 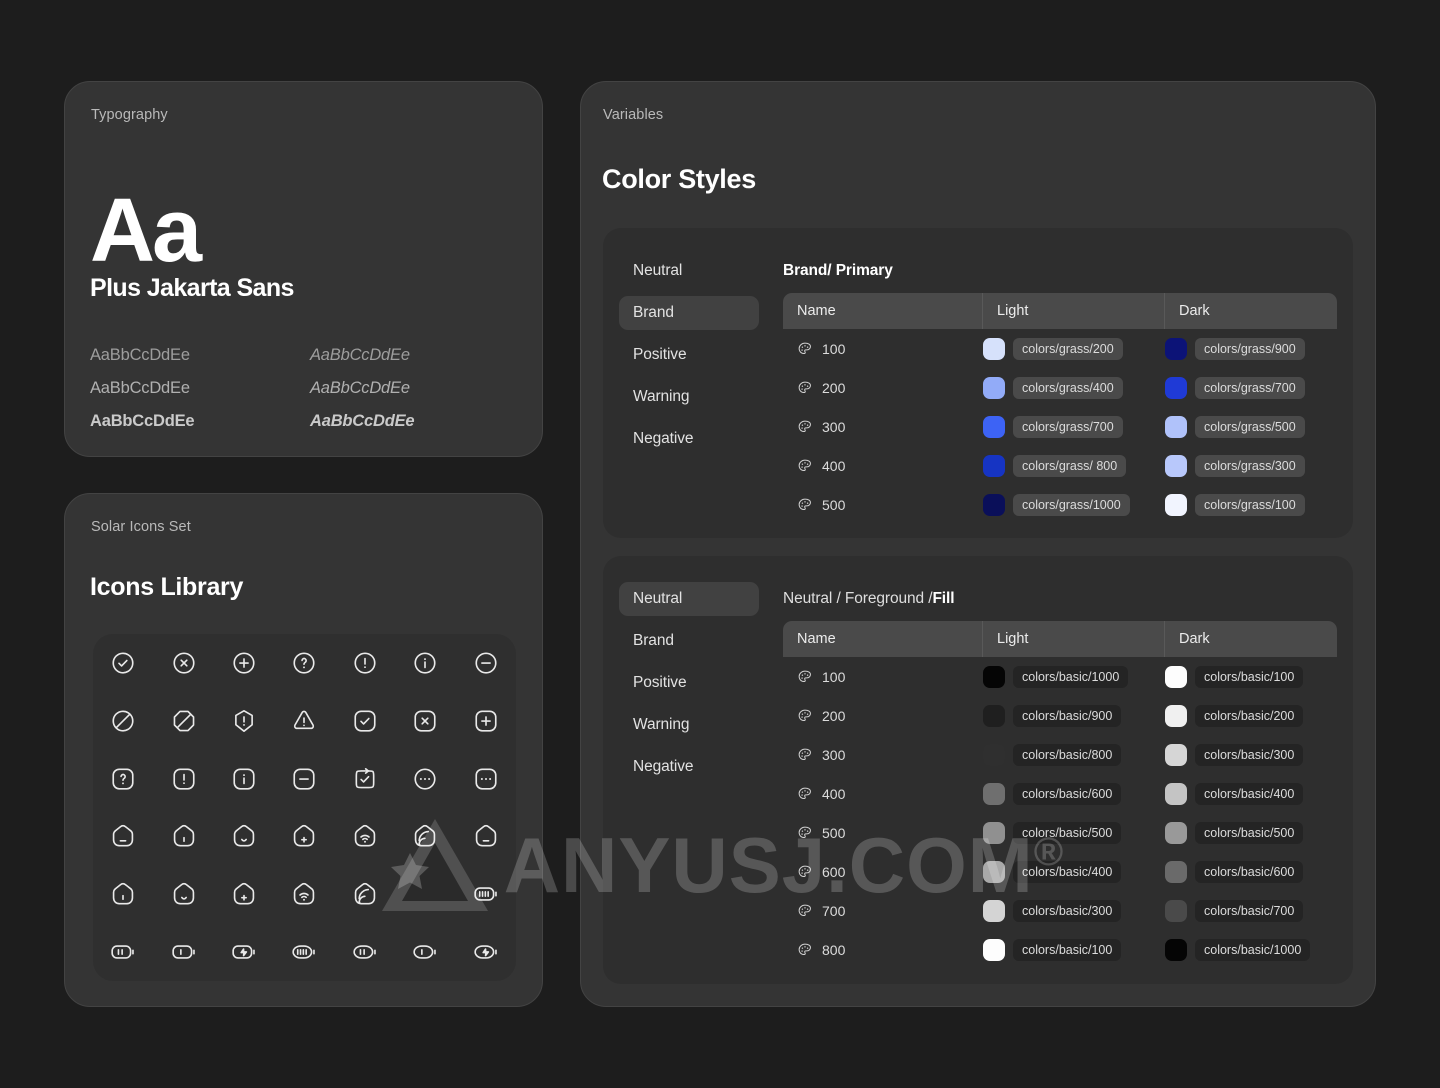 What do you see at coordinates (425, 894) in the screenshot?
I see `dots-icon` at bounding box center [425, 894].